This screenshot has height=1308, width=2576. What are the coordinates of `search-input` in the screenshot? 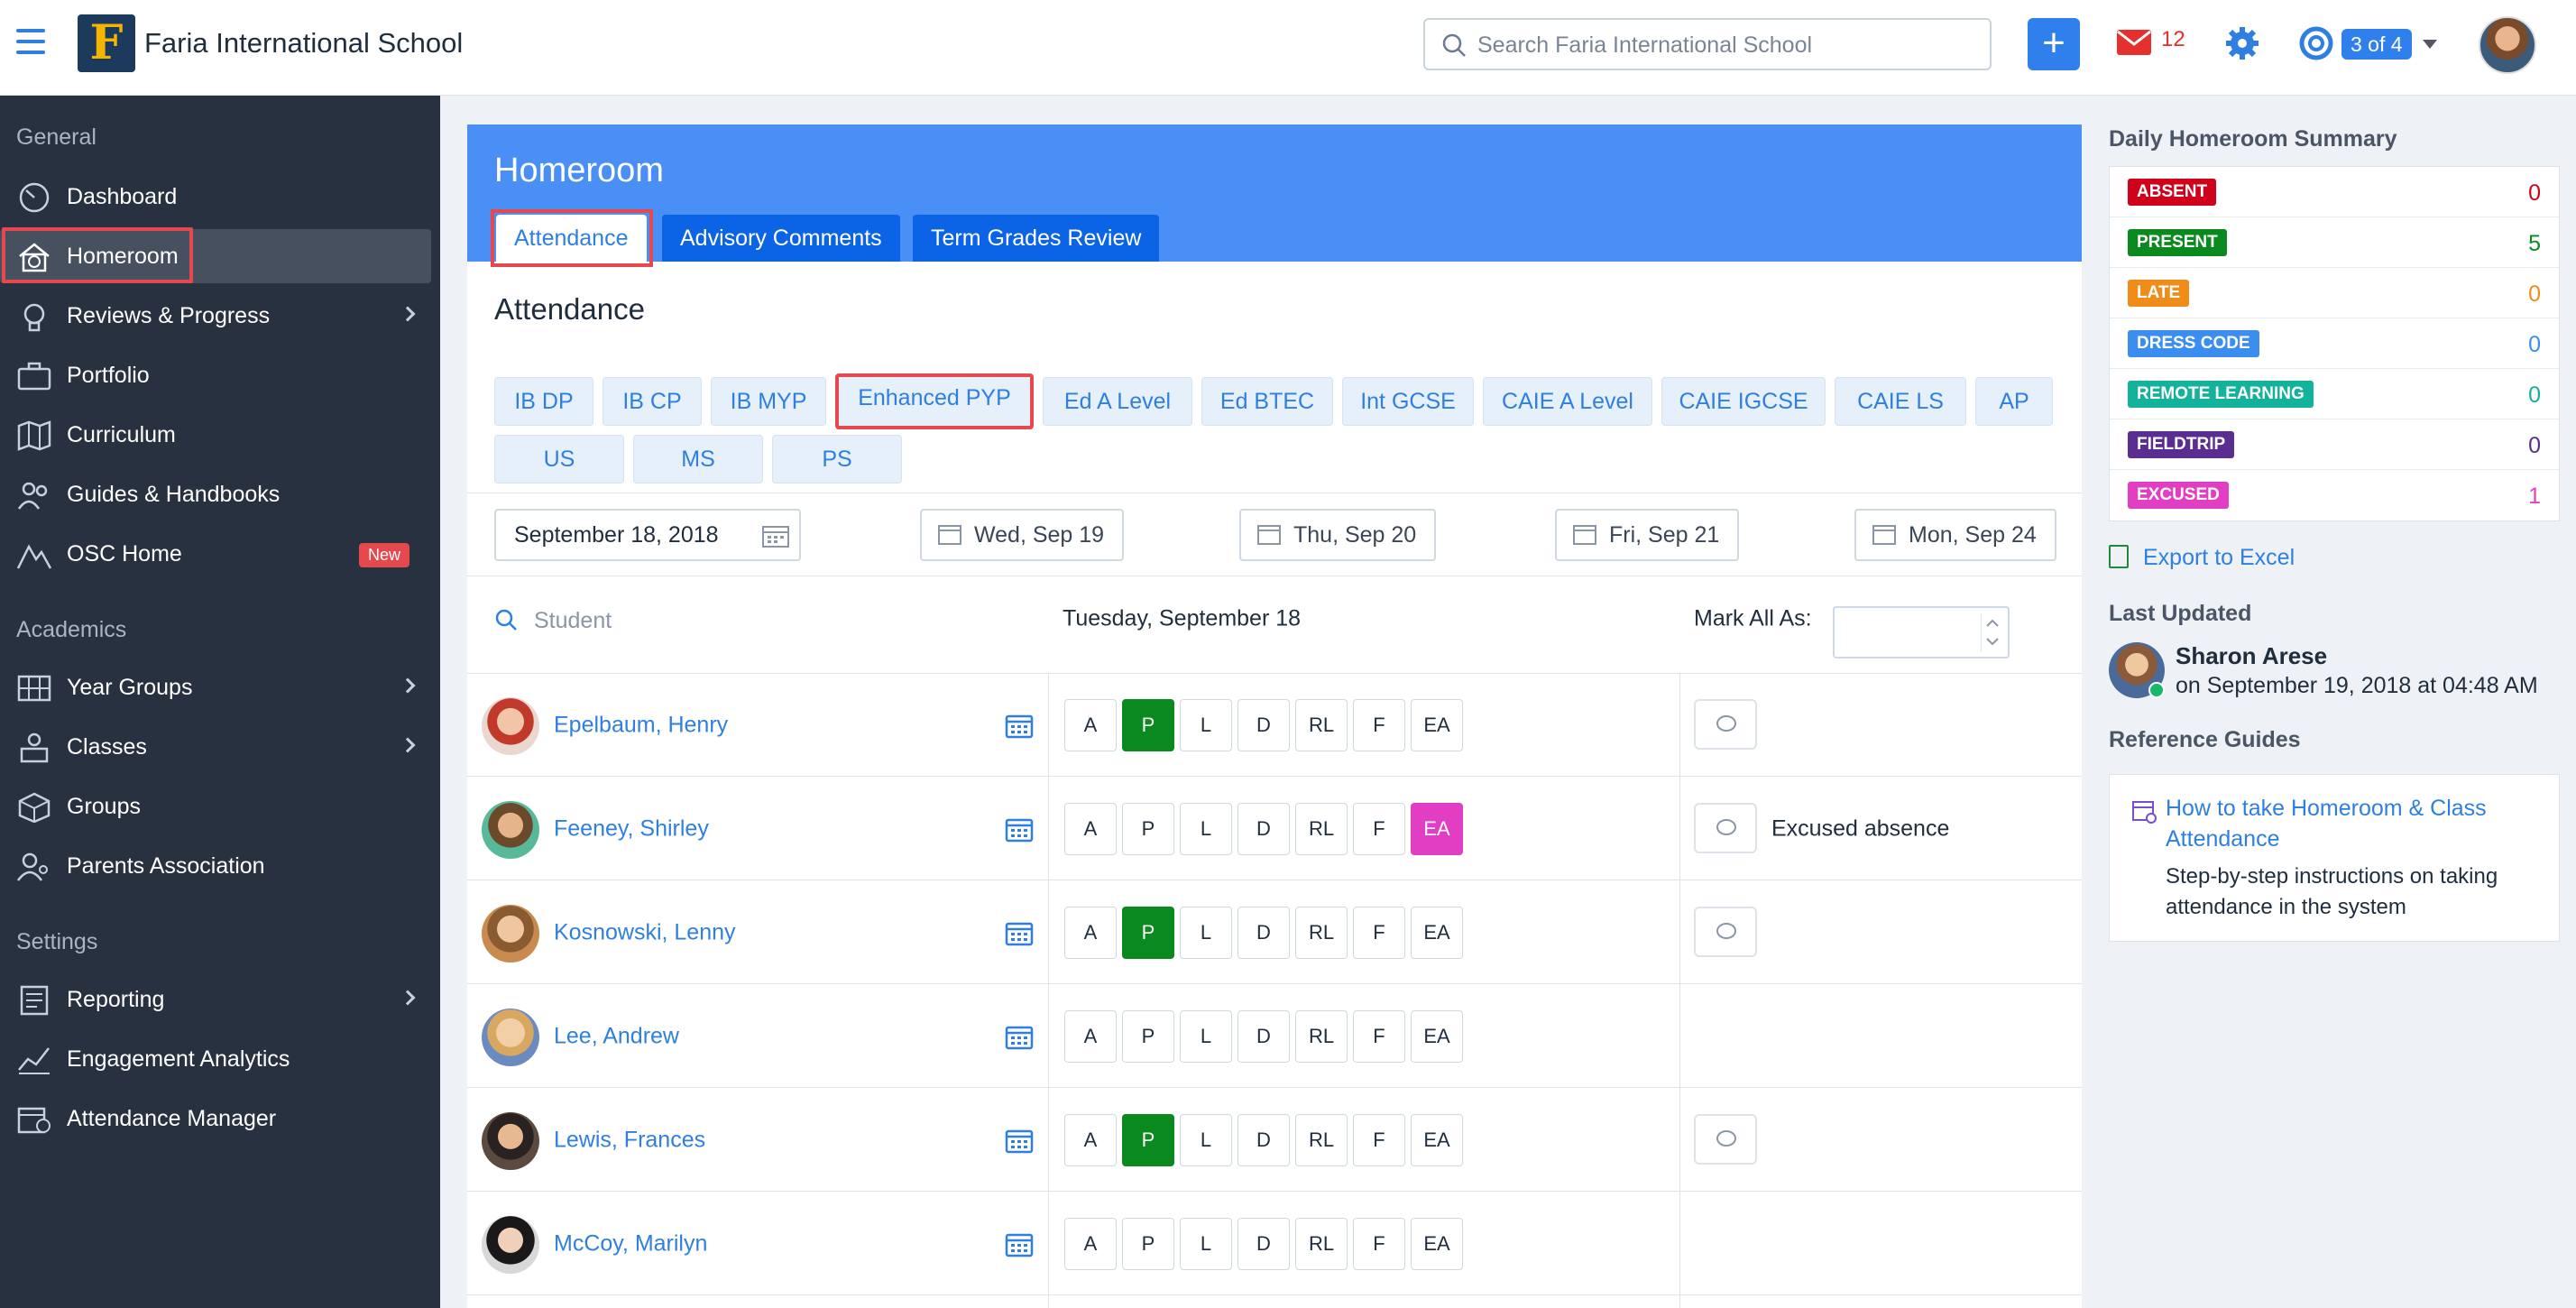 It's located at (1730, 45).